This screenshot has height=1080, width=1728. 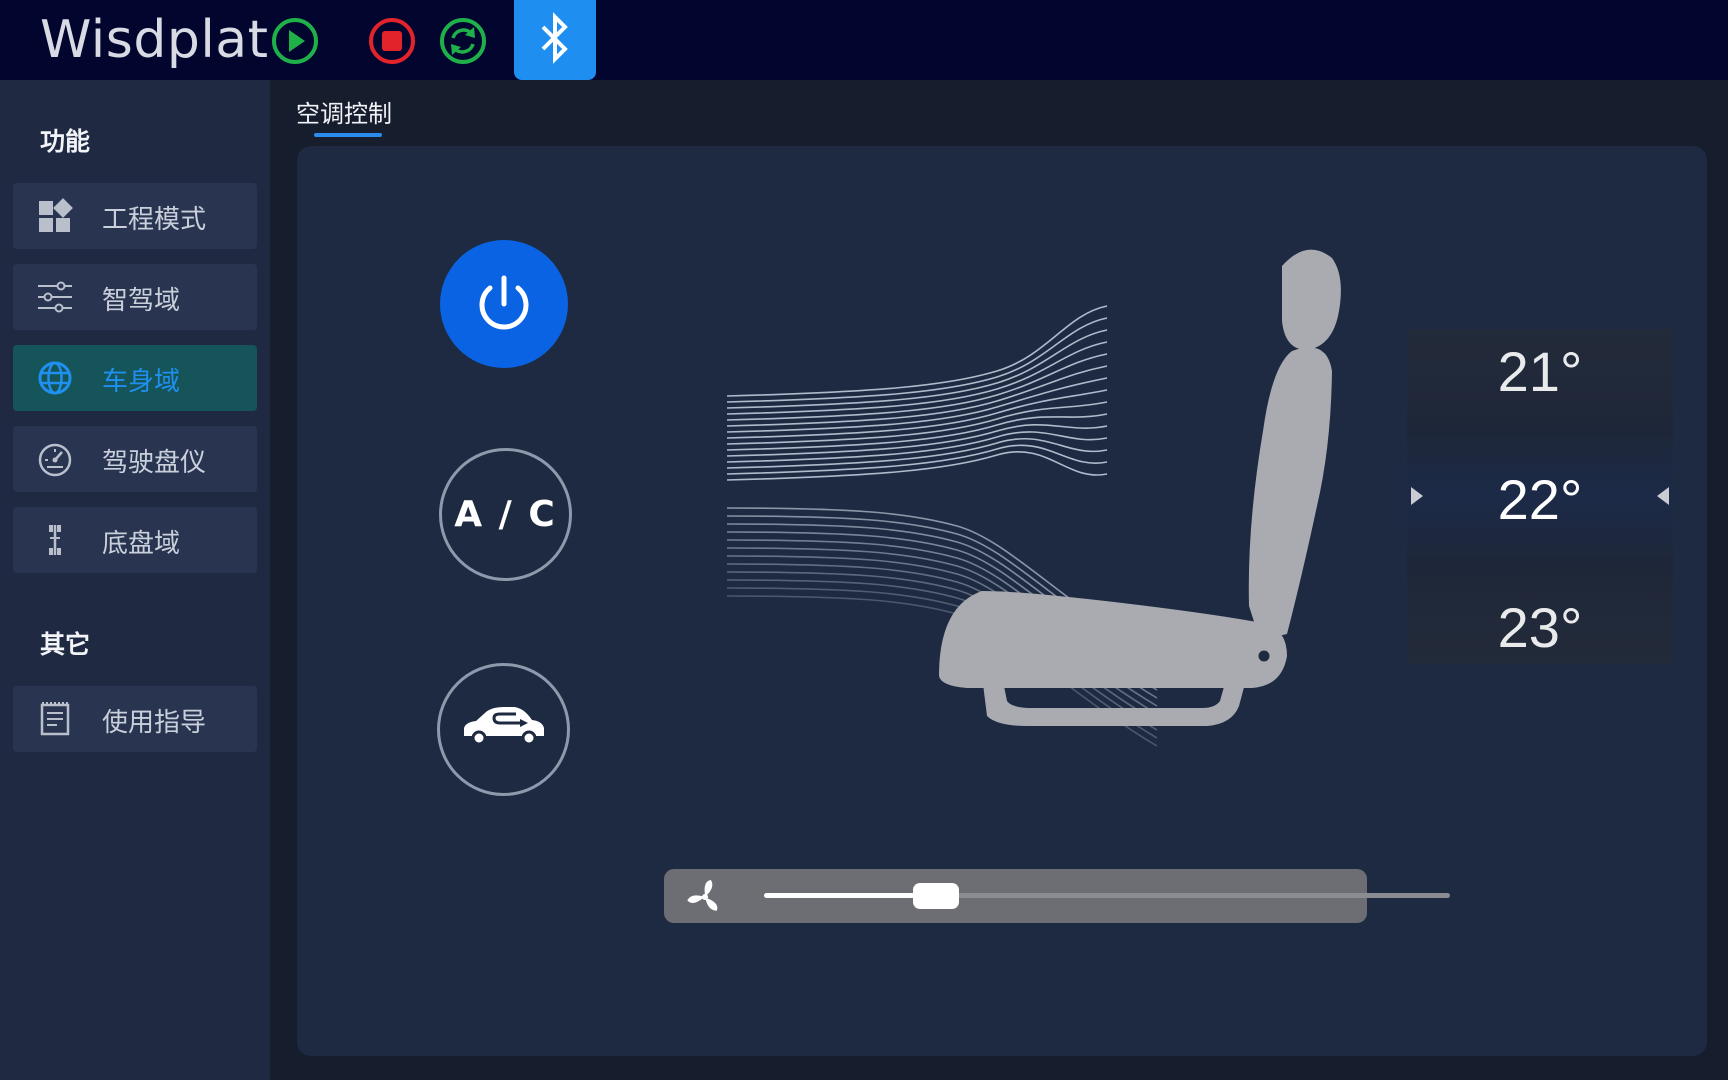 What do you see at coordinates (1264, 656) in the screenshot?
I see `seat-lever` at bounding box center [1264, 656].